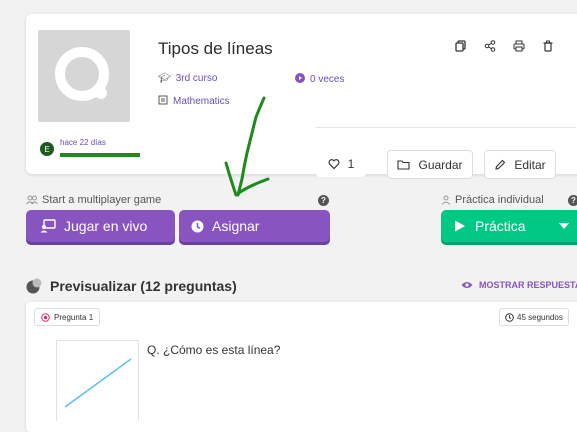  Describe the element at coordinates (500, 164) in the screenshot. I see `pencil-icon` at that location.